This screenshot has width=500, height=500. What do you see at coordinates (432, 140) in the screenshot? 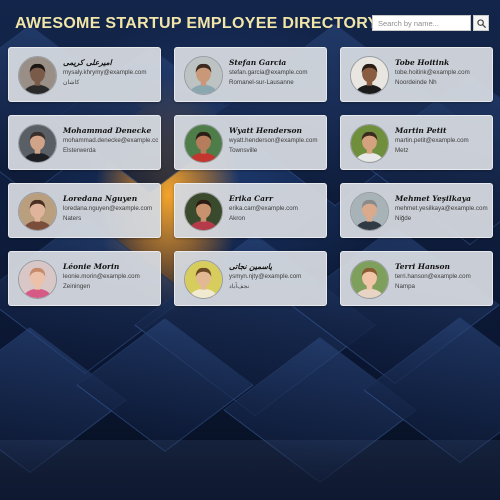
I see `employee-email: martin.petit@example.com` at bounding box center [432, 140].